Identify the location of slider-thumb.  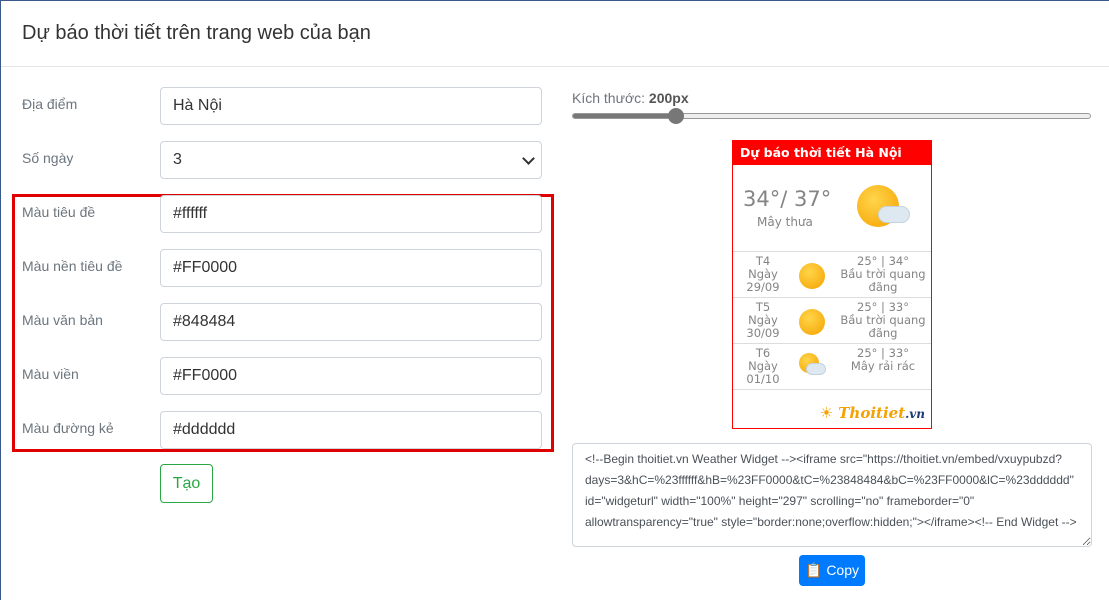
(676, 116).